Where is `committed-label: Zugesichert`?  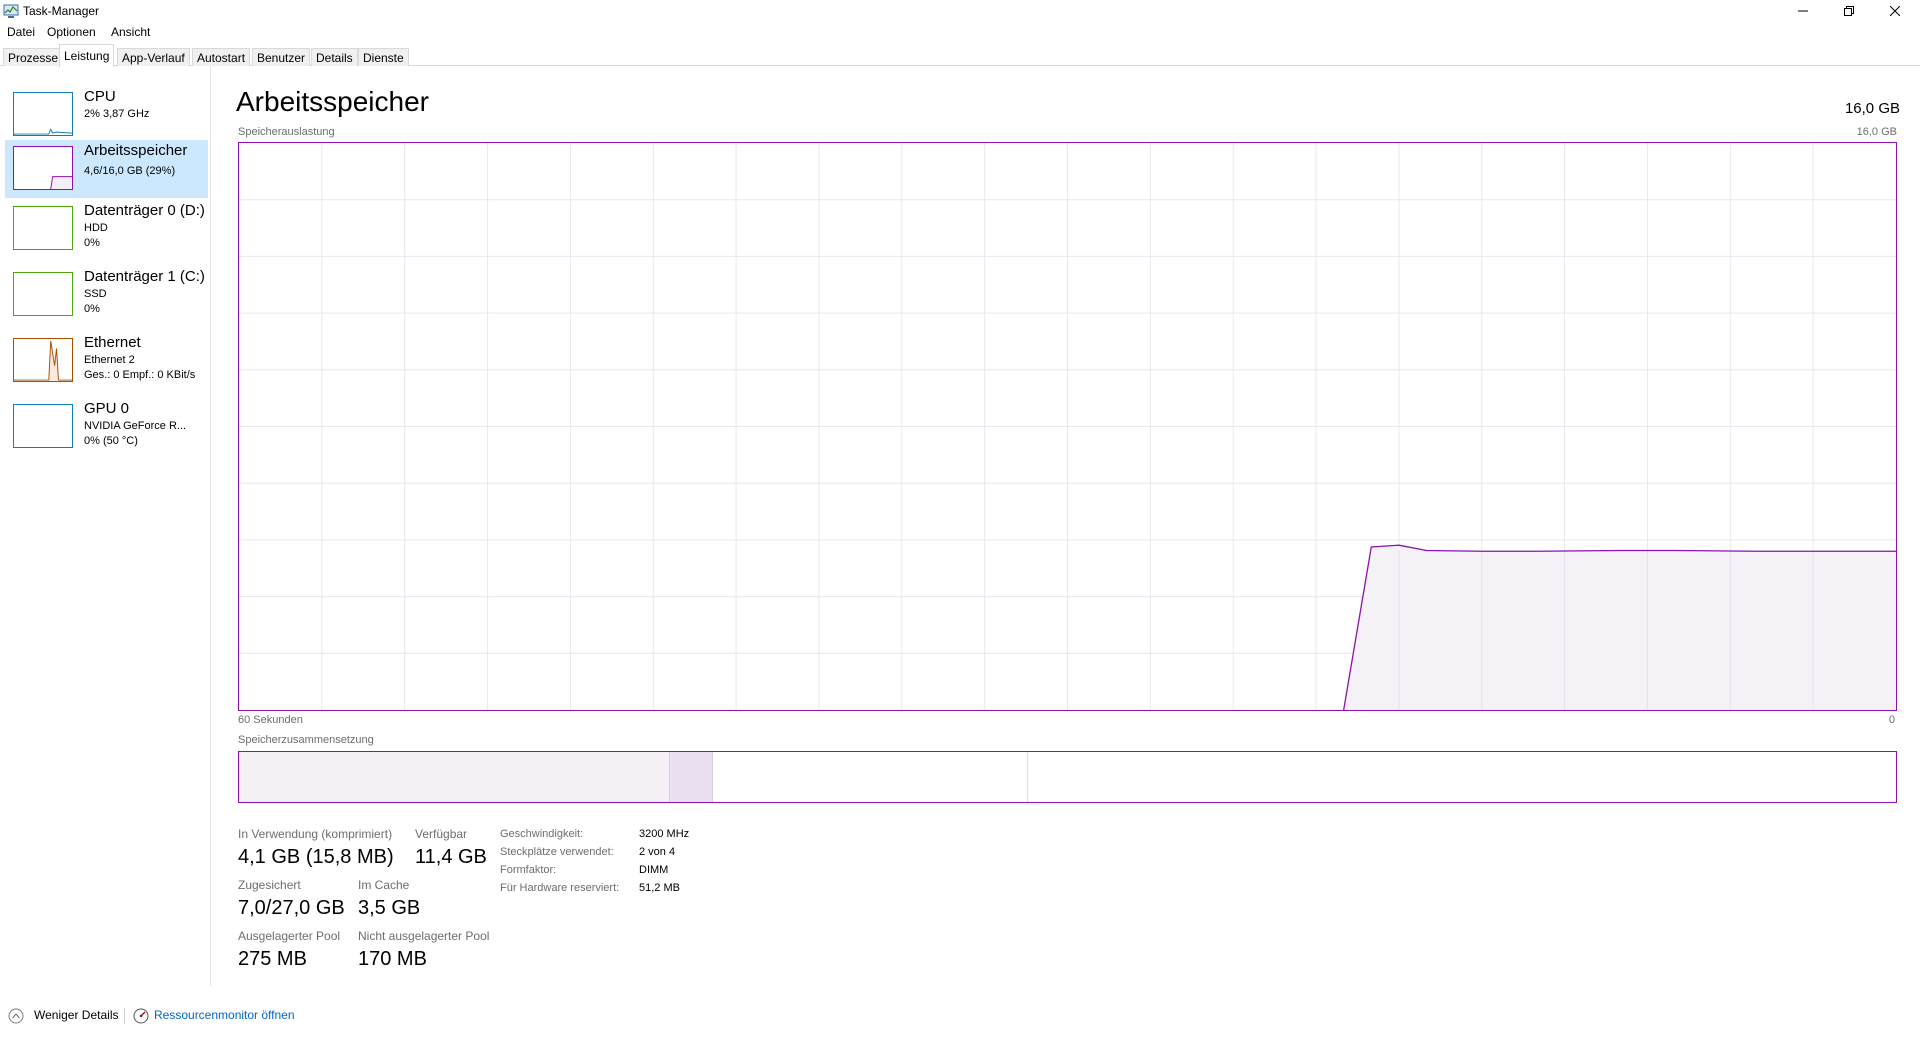 committed-label: Zugesichert is located at coordinates (269, 885).